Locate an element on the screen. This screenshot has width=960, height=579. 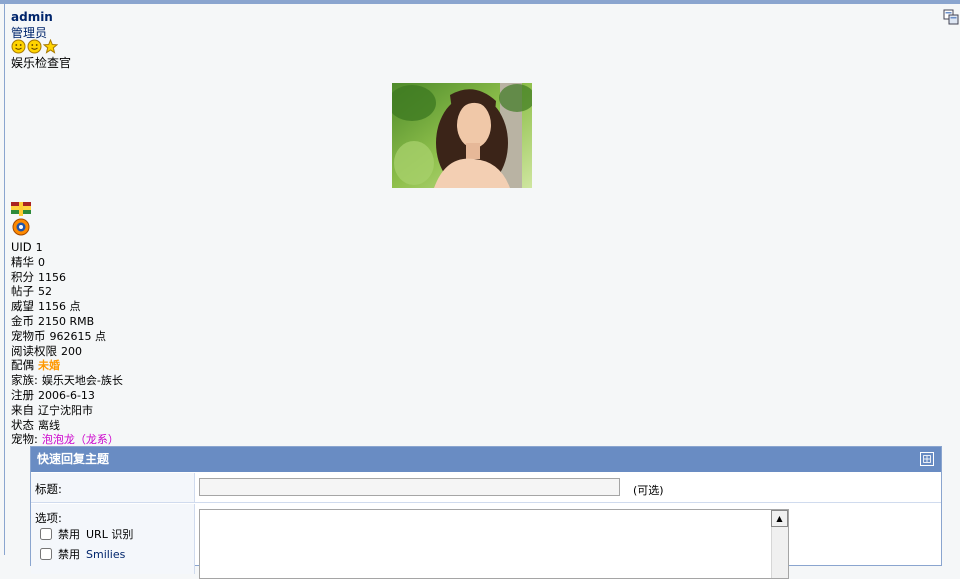
user-avatar is located at coordinates (462, 135).